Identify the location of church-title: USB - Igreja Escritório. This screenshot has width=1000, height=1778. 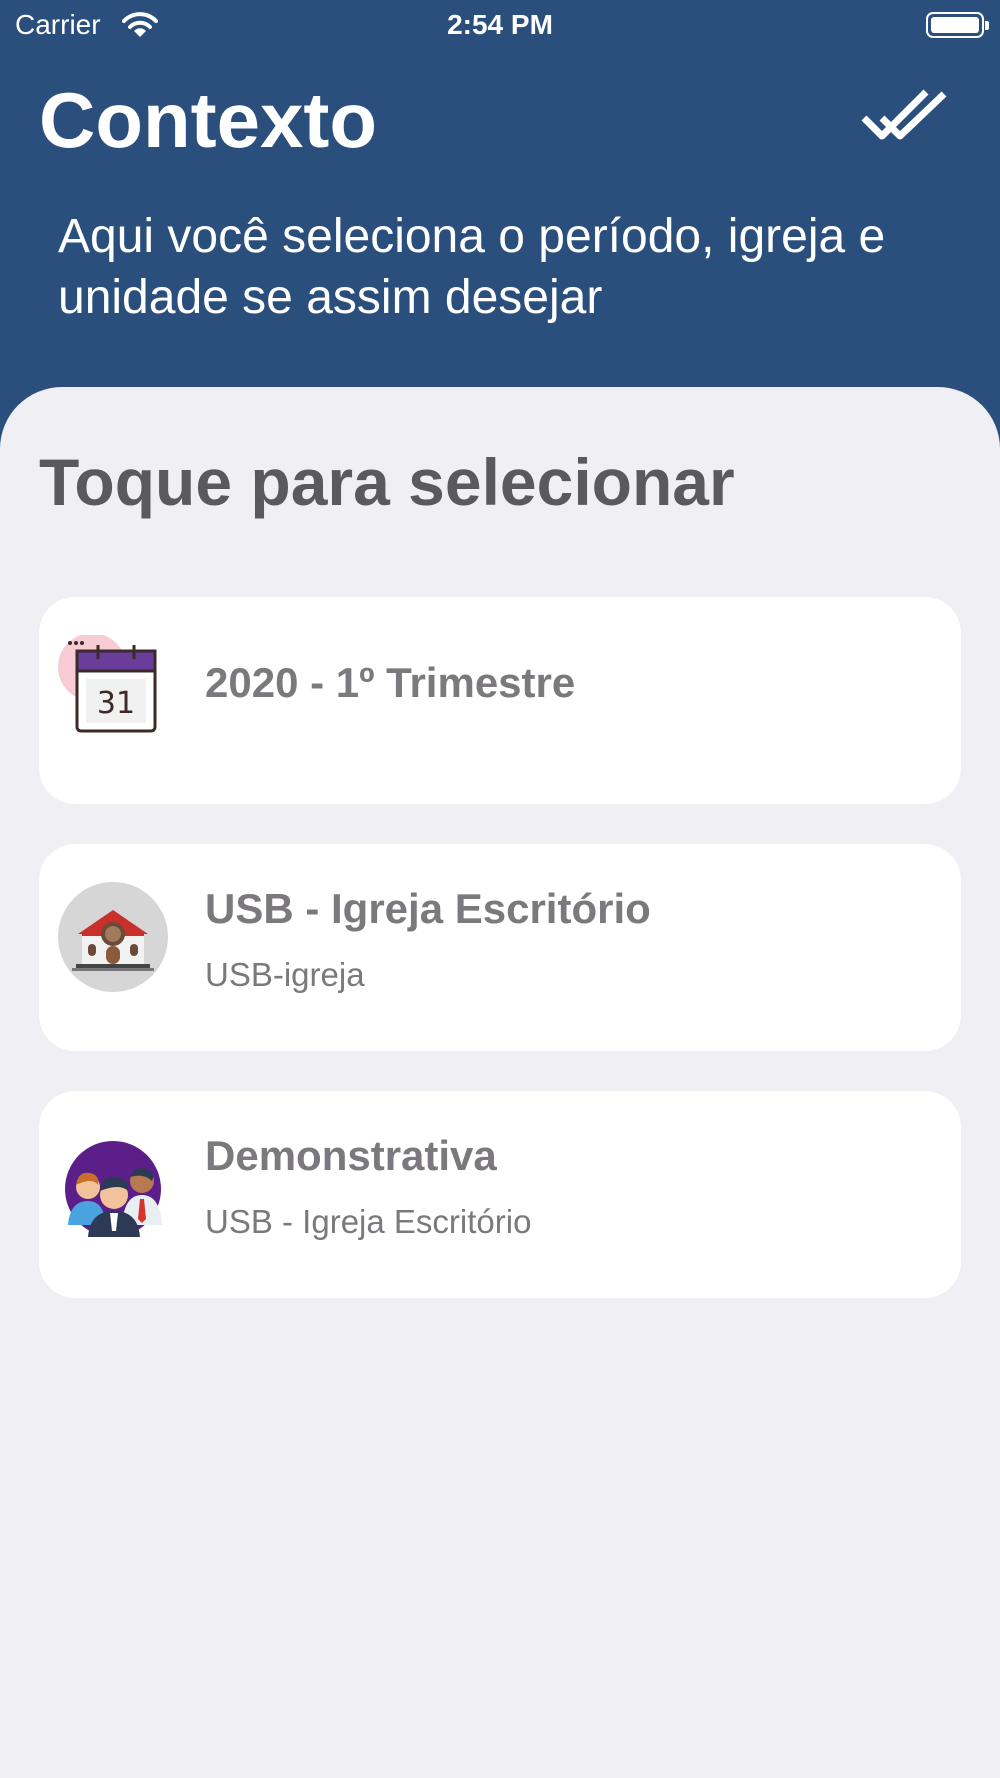
(428, 908).